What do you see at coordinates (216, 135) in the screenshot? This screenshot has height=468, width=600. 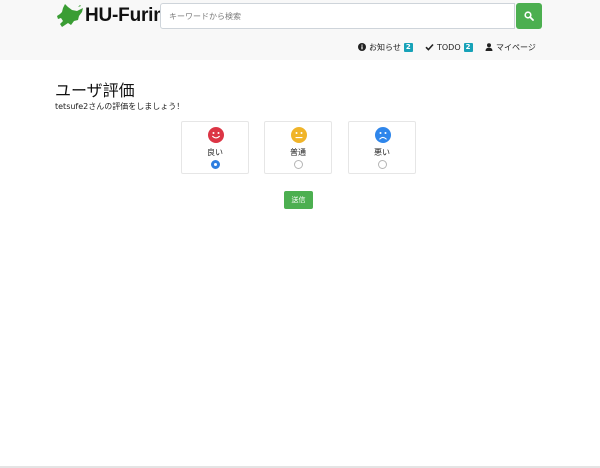 I see `smiling-face-icon` at bounding box center [216, 135].